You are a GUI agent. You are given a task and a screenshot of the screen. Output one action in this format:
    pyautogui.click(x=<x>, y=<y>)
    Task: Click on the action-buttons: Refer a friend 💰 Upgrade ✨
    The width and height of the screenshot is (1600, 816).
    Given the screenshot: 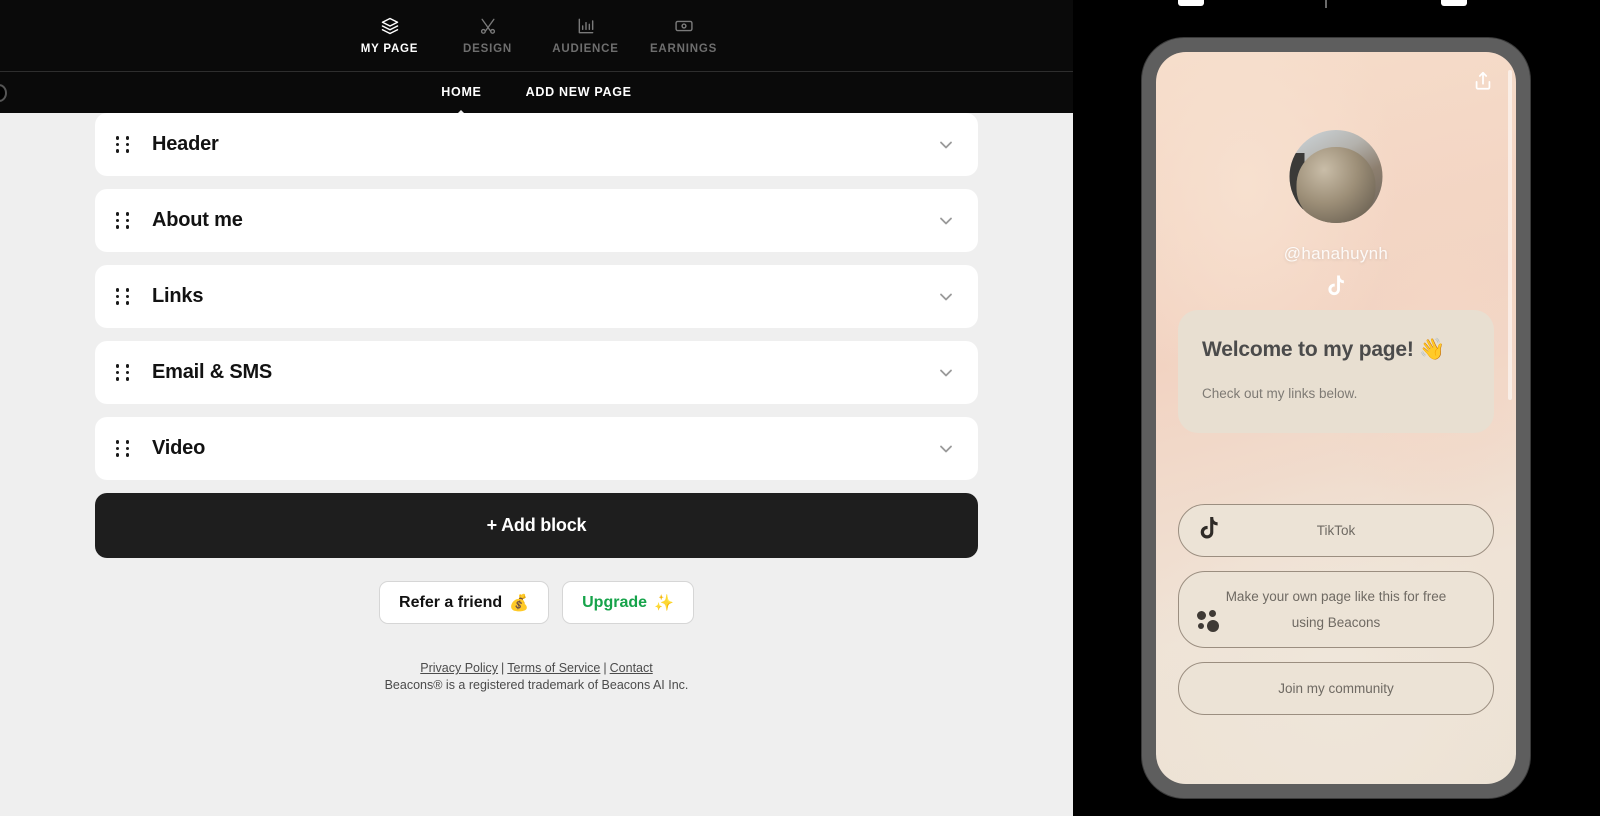 What is the action you would take?
    pyautogui.click(x=536, y=602)
    